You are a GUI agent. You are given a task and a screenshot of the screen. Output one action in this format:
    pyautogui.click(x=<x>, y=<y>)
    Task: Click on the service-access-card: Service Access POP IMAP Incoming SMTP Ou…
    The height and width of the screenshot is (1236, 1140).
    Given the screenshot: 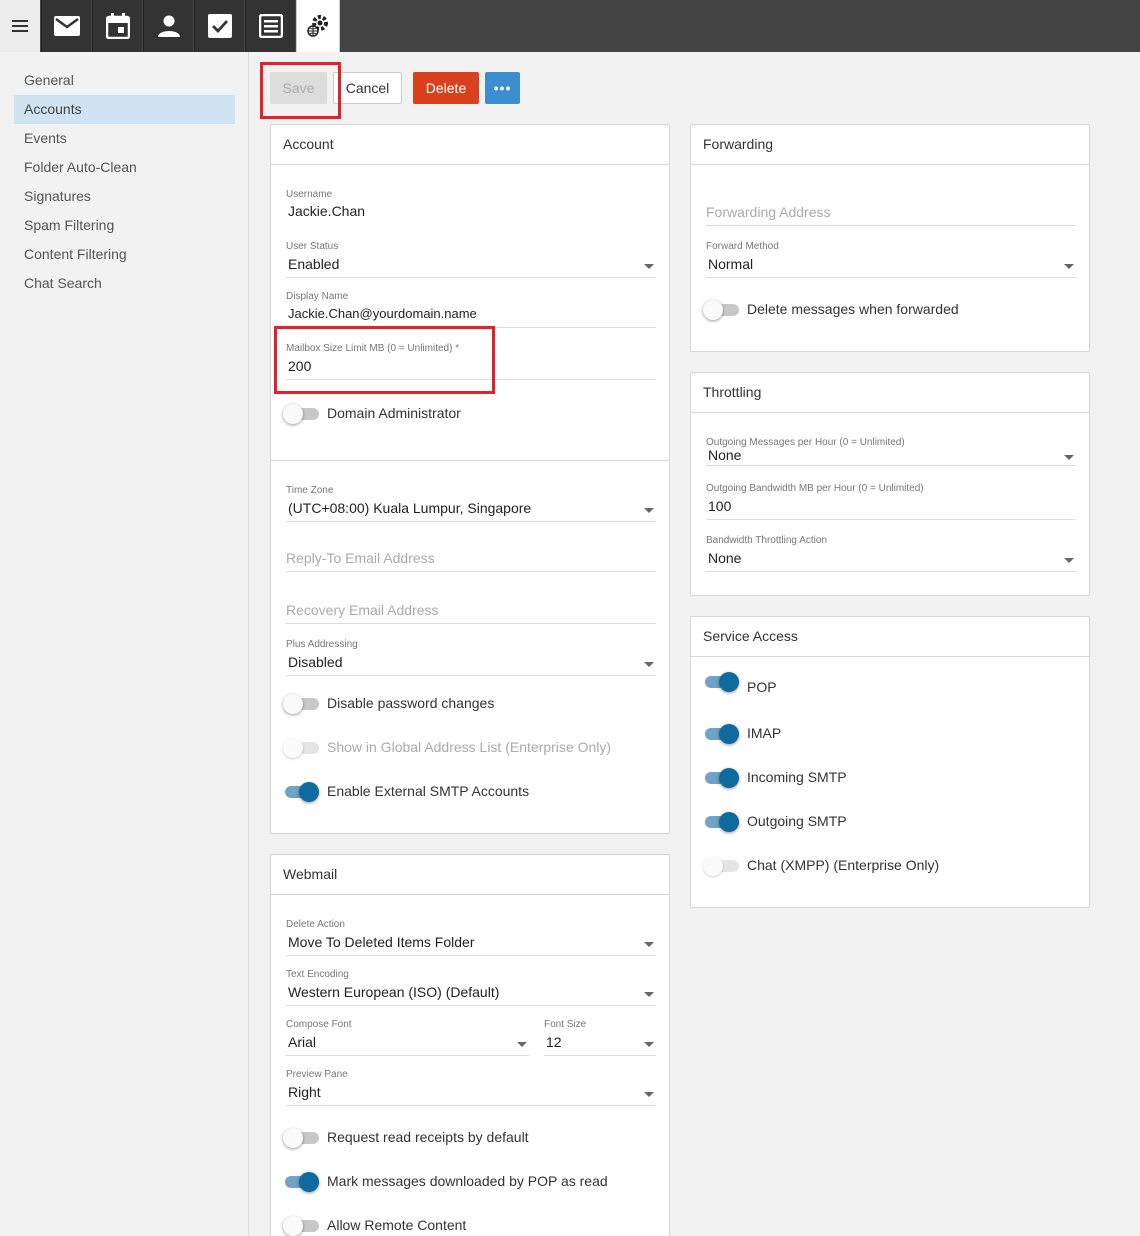 What is the action you would take?
    pyautogui.click(x=890, y=762)
    